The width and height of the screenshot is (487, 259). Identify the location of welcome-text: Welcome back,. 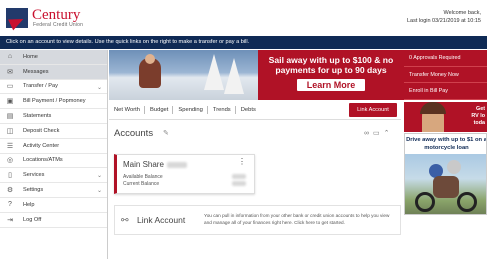
(462, 13).